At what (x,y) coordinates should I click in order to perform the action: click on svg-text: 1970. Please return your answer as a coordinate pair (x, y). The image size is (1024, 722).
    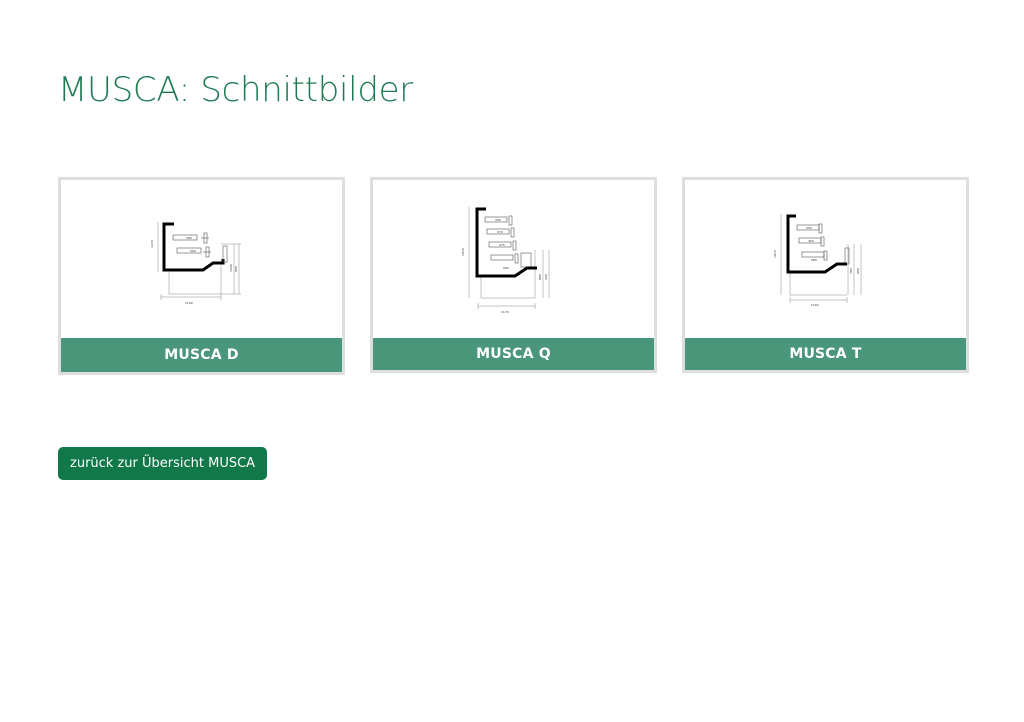
    Looking at the image, I should click on (463, 252).